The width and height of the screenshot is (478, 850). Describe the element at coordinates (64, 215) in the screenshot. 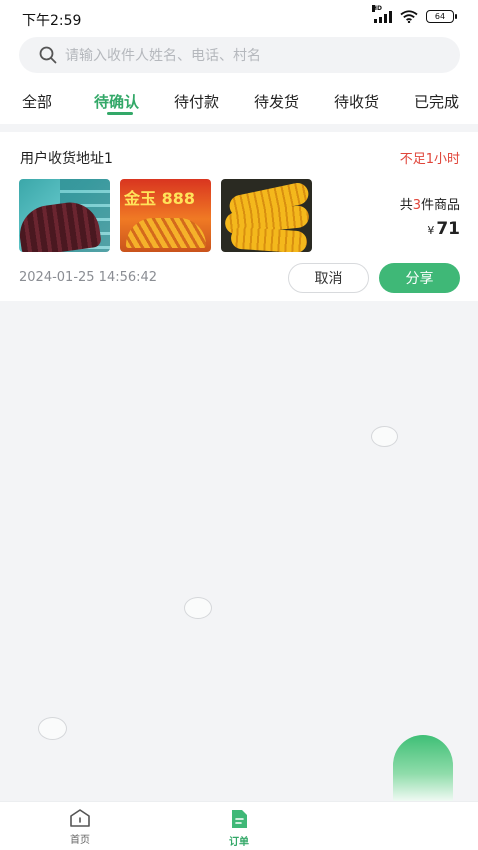

I see `product-image-purple-corn` at that location.